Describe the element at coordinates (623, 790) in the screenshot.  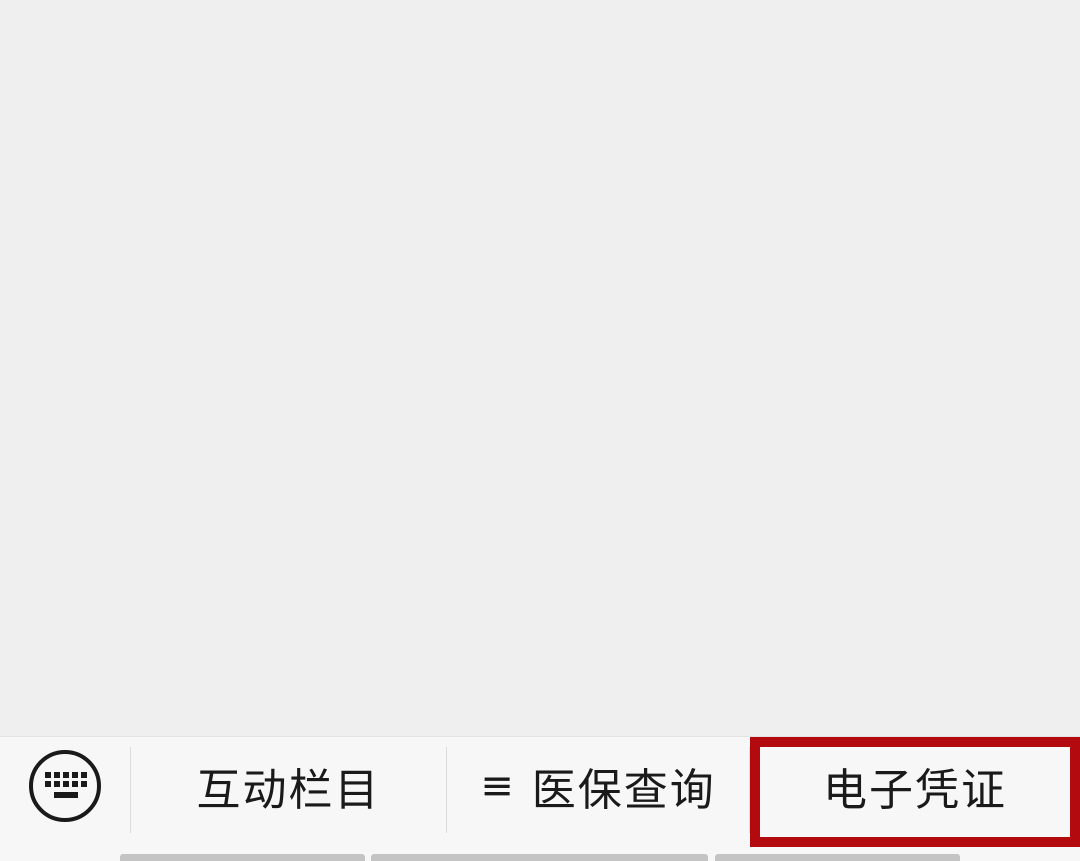
I see `menu-item-label: 医保查询` at that location.